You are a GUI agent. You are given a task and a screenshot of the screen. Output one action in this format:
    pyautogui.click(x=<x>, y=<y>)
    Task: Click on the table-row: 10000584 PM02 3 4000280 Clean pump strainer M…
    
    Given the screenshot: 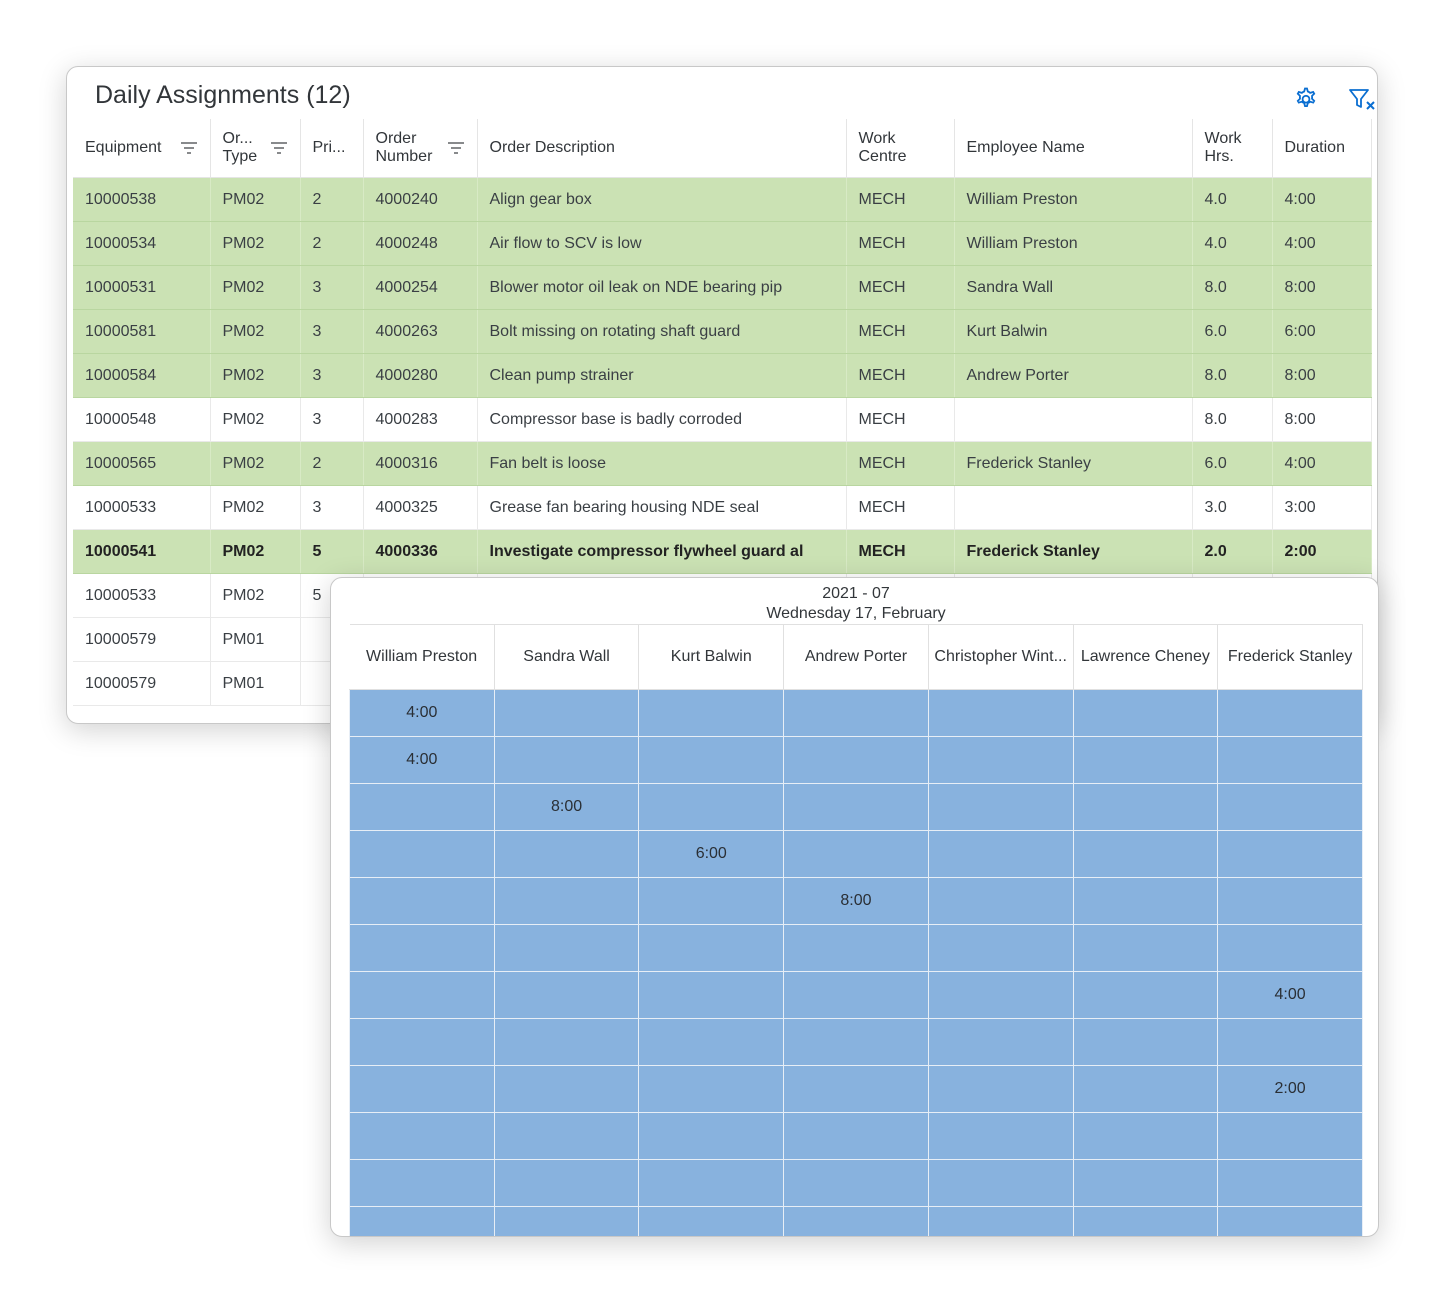 What is the action you would take?
    pyautogui.click(x=722, y=375)
    